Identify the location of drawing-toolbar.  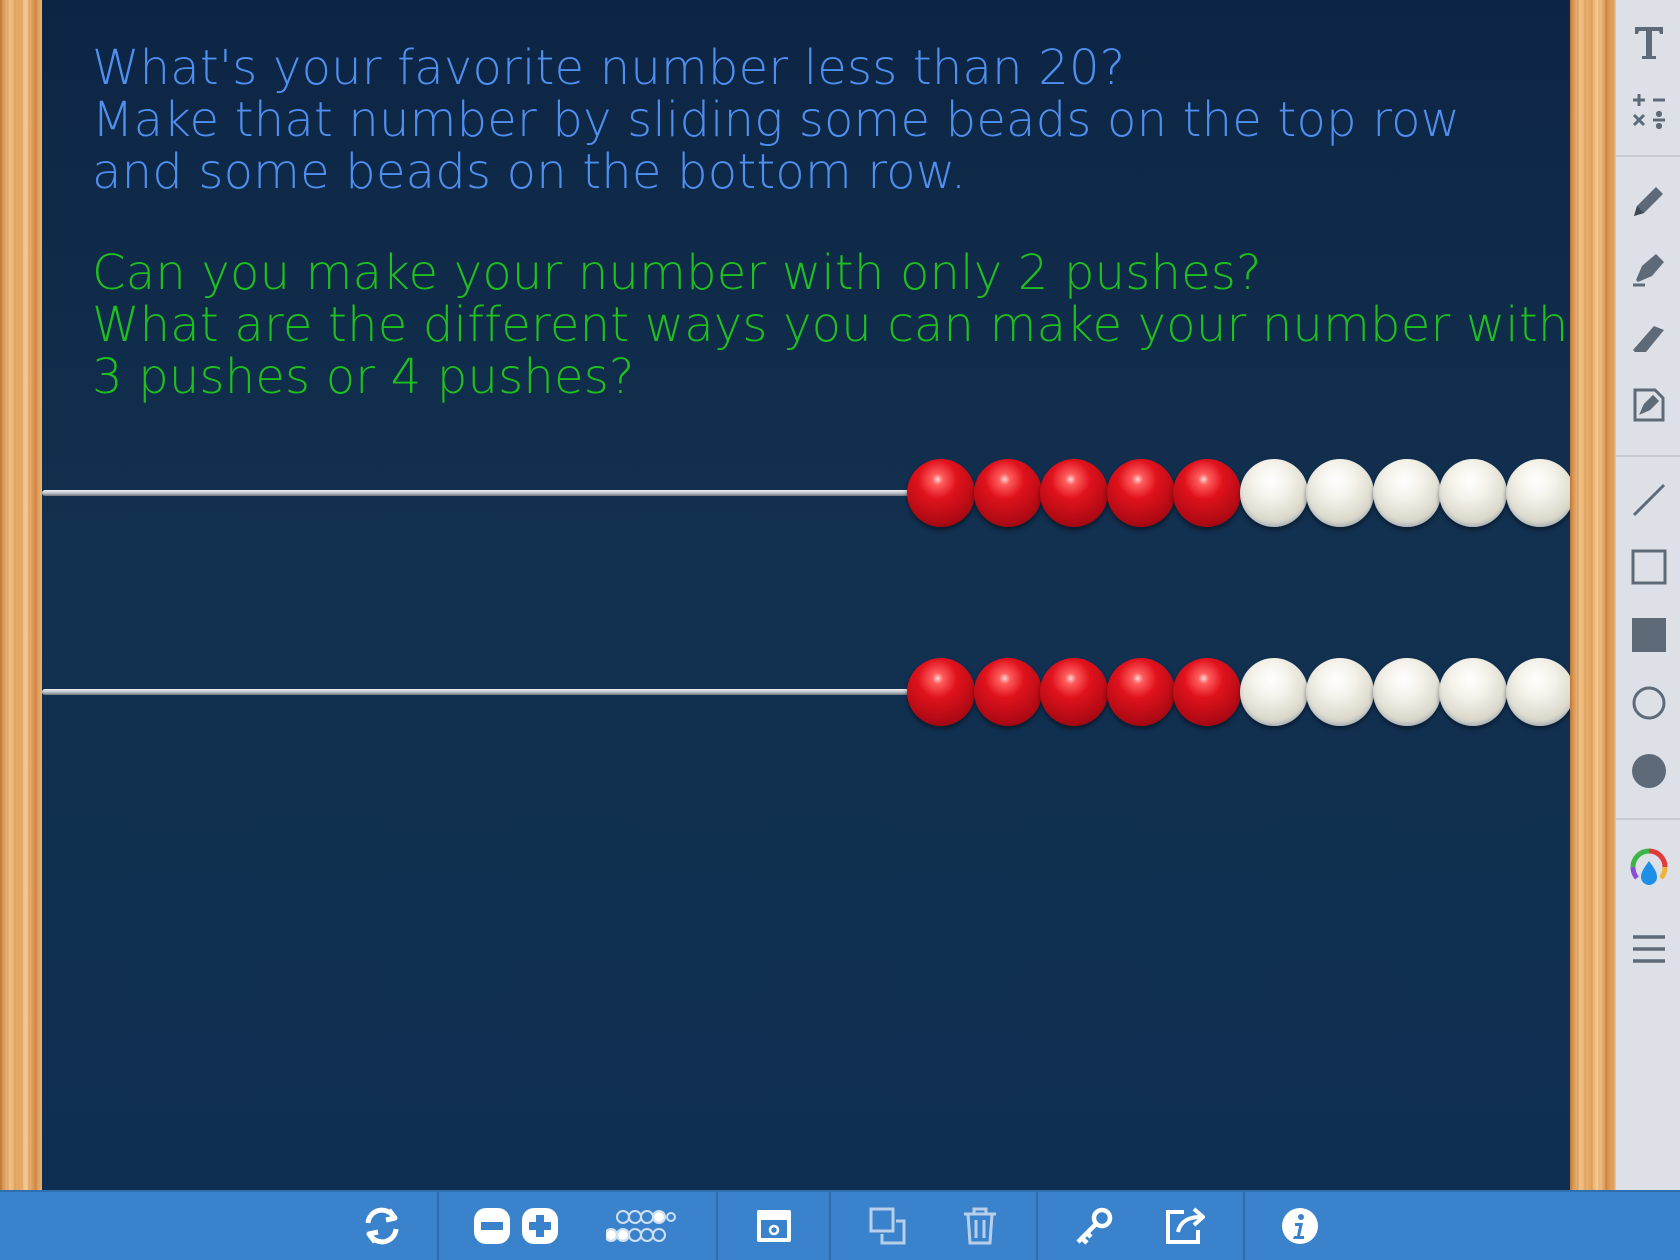
(1647, 595).